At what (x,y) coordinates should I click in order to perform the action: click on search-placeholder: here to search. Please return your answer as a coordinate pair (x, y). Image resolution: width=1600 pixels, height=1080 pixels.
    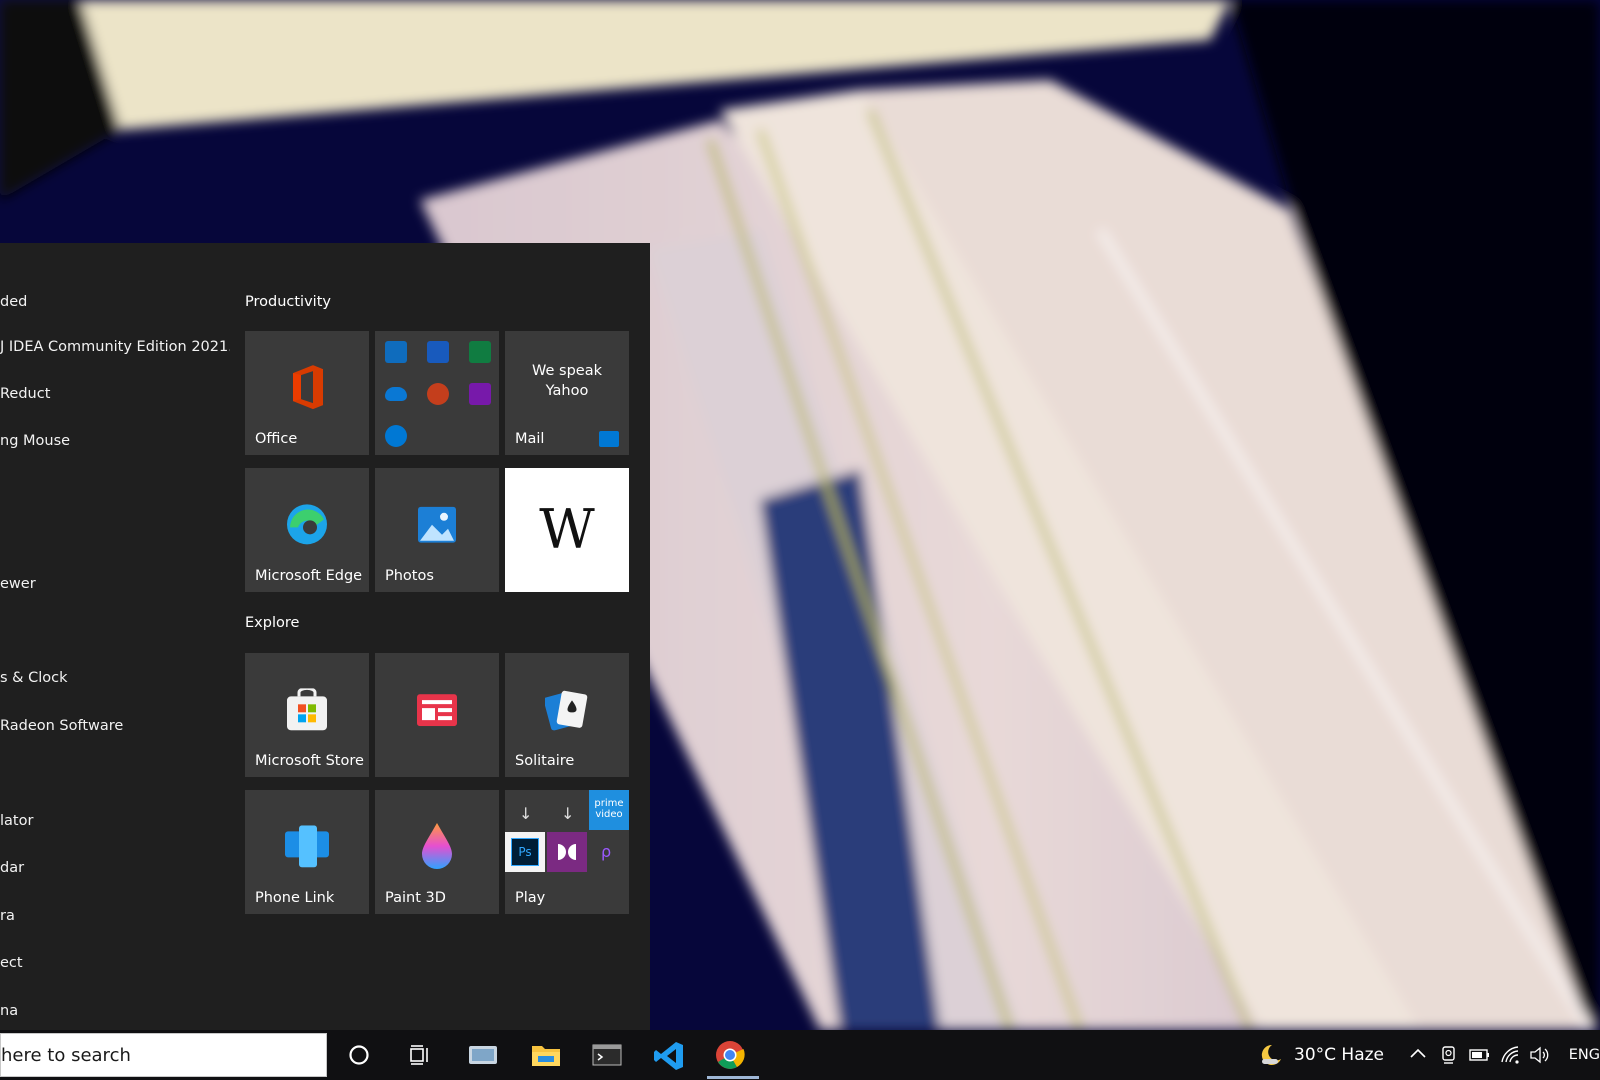
    Looking at the image, I should click on (66, 1055).